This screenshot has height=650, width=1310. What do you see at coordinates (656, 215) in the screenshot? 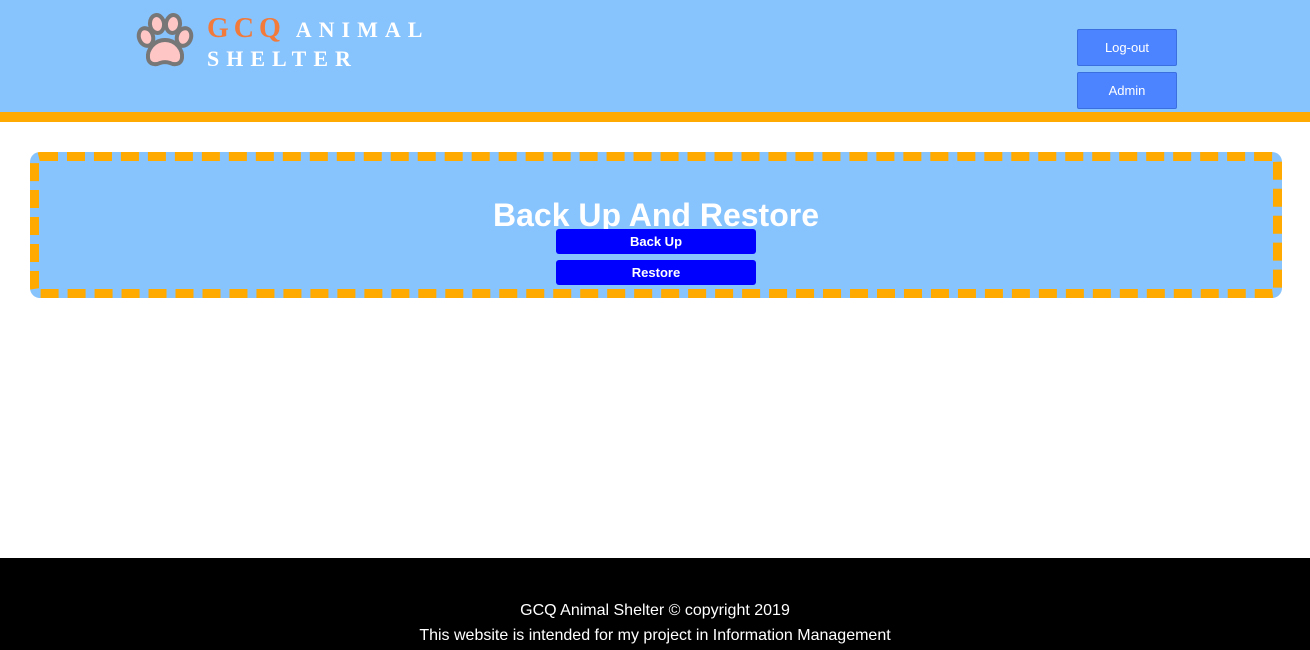
I see `page-title: Back Up And Restore` at bounding box center [656, 215].